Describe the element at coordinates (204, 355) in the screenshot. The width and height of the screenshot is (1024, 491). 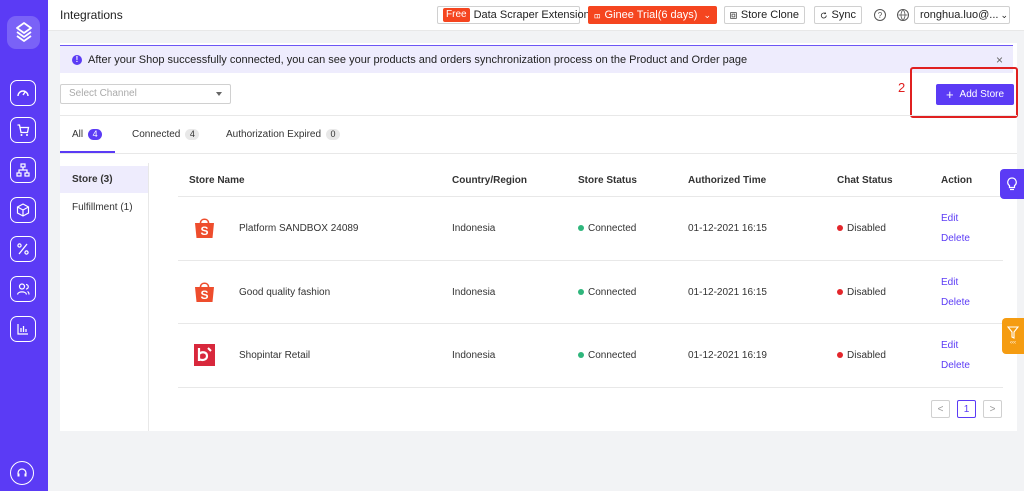
I see `shopintar-logo-icon` at that location.